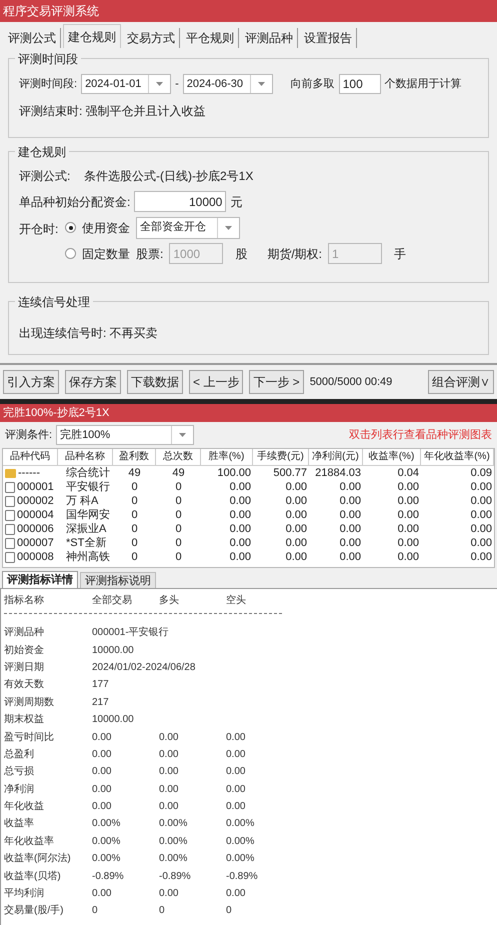 This screenshot has width=497, height=925. I want to click on table-row: 000007 *ST全新 0 0 0.00 0.00 0.00 0.00 0.00, so click(248, 543).